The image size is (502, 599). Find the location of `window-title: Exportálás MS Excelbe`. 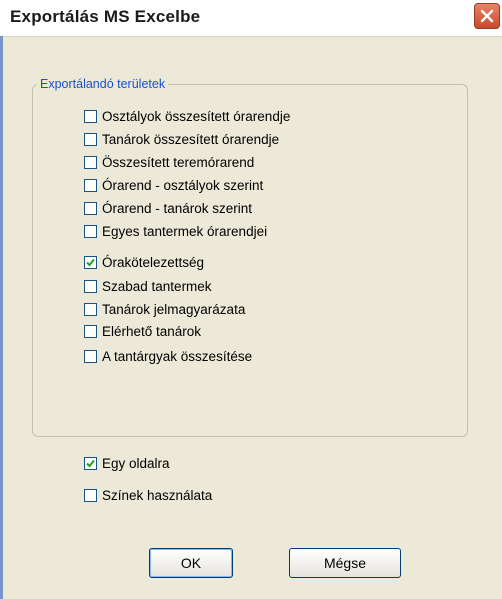

window-title: Exportálás MS Excelbe is located at coordinates (105, 16).